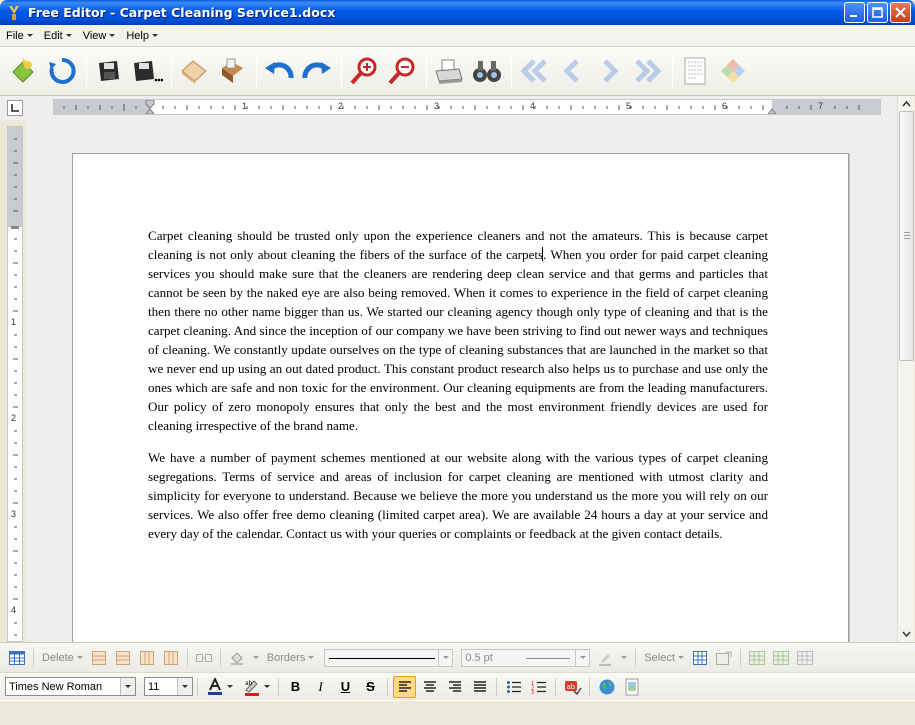  What do you see at coordinates (479, 687) in the screenshot?
I see `align-justify-button` at bounding box center [479, 687].